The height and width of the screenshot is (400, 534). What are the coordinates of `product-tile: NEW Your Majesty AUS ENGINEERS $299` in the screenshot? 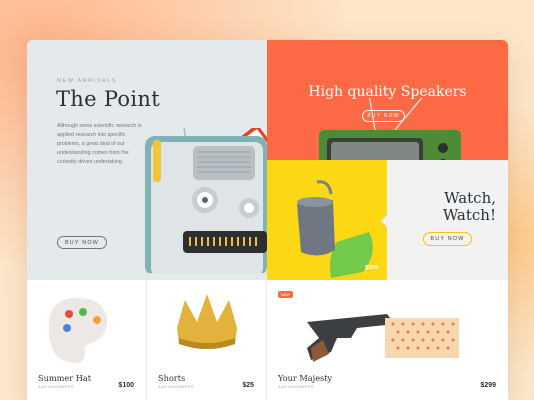 It's located at (387, 340).